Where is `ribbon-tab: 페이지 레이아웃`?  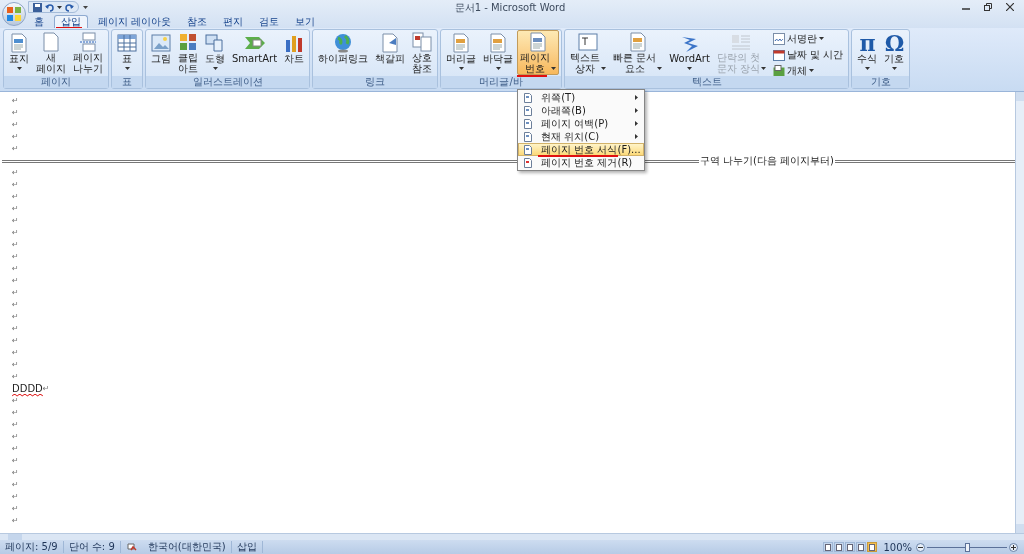
ribbon-tab: 페이지 레이아웃 is located at coordinates (135, 21).